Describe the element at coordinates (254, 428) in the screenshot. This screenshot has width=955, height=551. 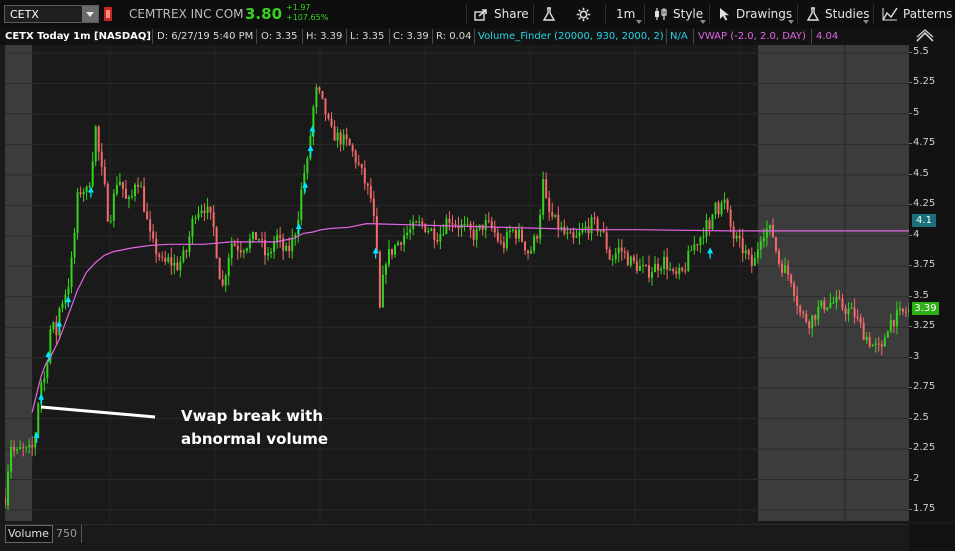
I see `chart-annotation: Vwap break with abnormal volume` at that location.